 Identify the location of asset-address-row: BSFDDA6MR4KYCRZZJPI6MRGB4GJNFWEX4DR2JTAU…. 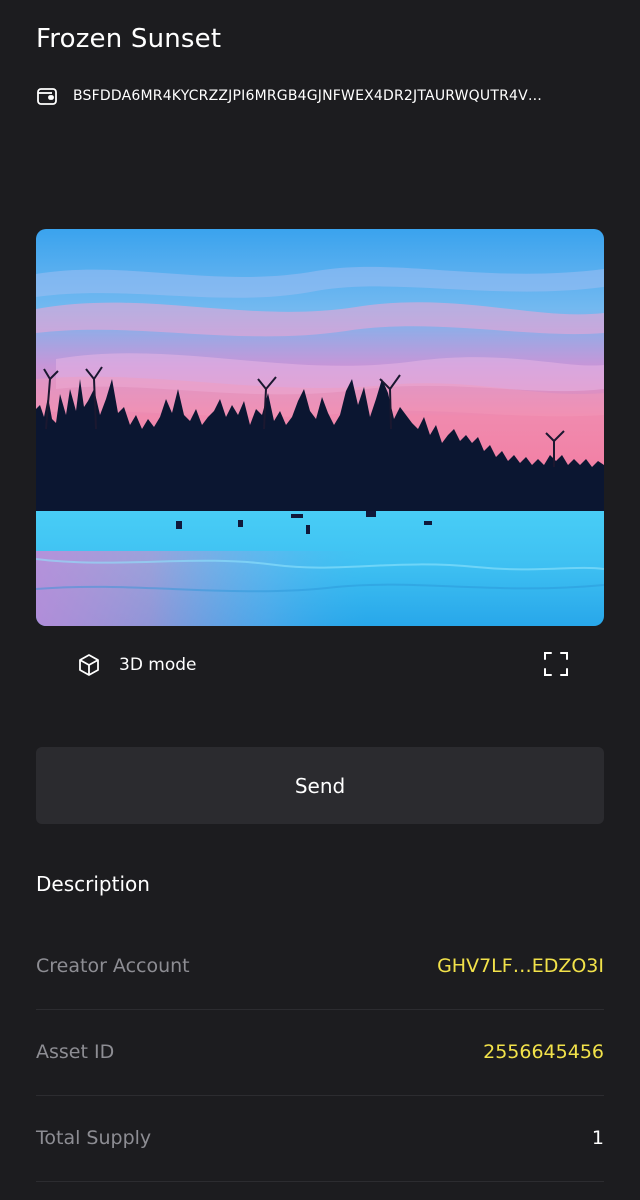
(320, 96).